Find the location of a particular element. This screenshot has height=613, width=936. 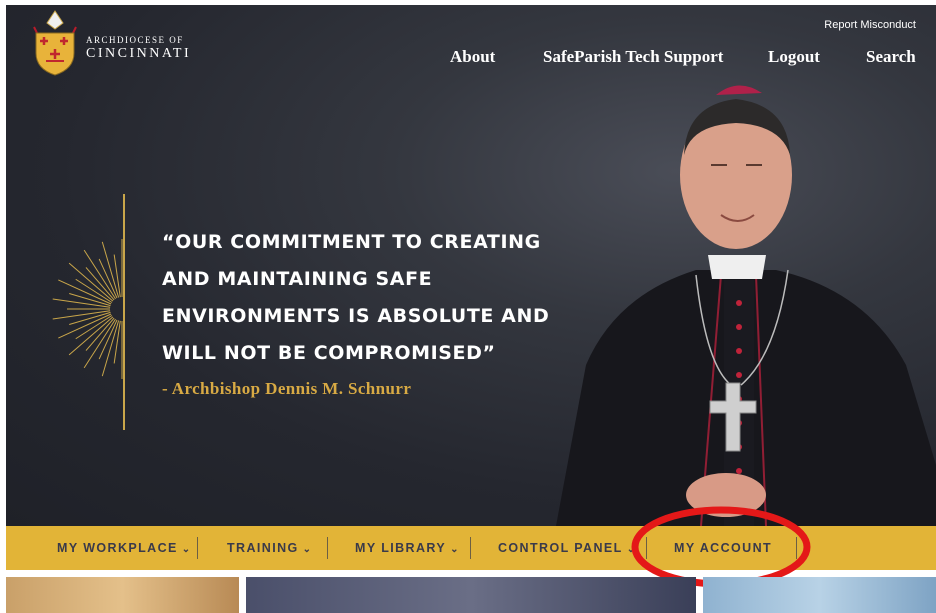

subnav-training: TRAINING ⌄ is located at coordinates (269, 548).